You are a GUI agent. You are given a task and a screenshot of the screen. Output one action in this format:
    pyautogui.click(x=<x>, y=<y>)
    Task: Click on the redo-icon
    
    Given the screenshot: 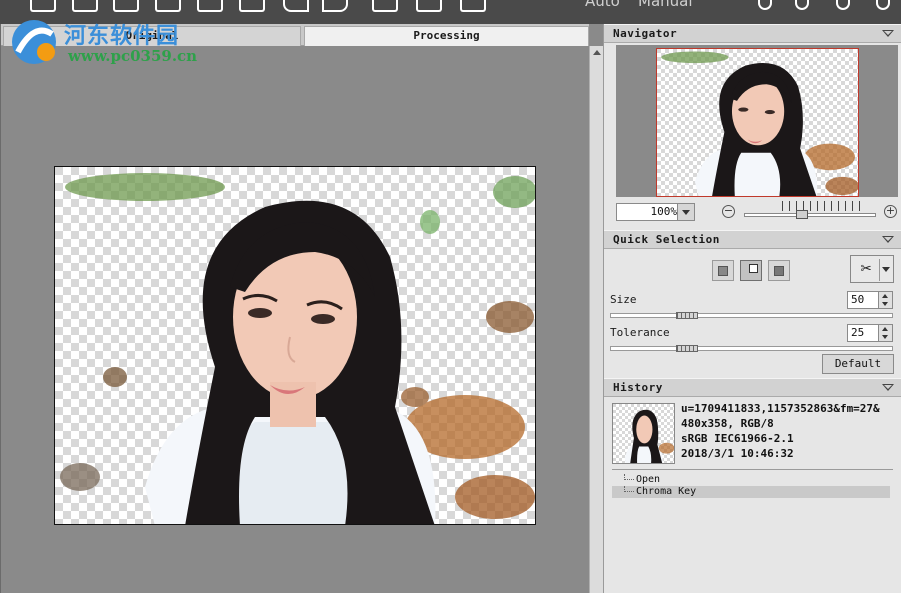 What is the action you would take?
    pyautogui.click(x=335, y=6)
    